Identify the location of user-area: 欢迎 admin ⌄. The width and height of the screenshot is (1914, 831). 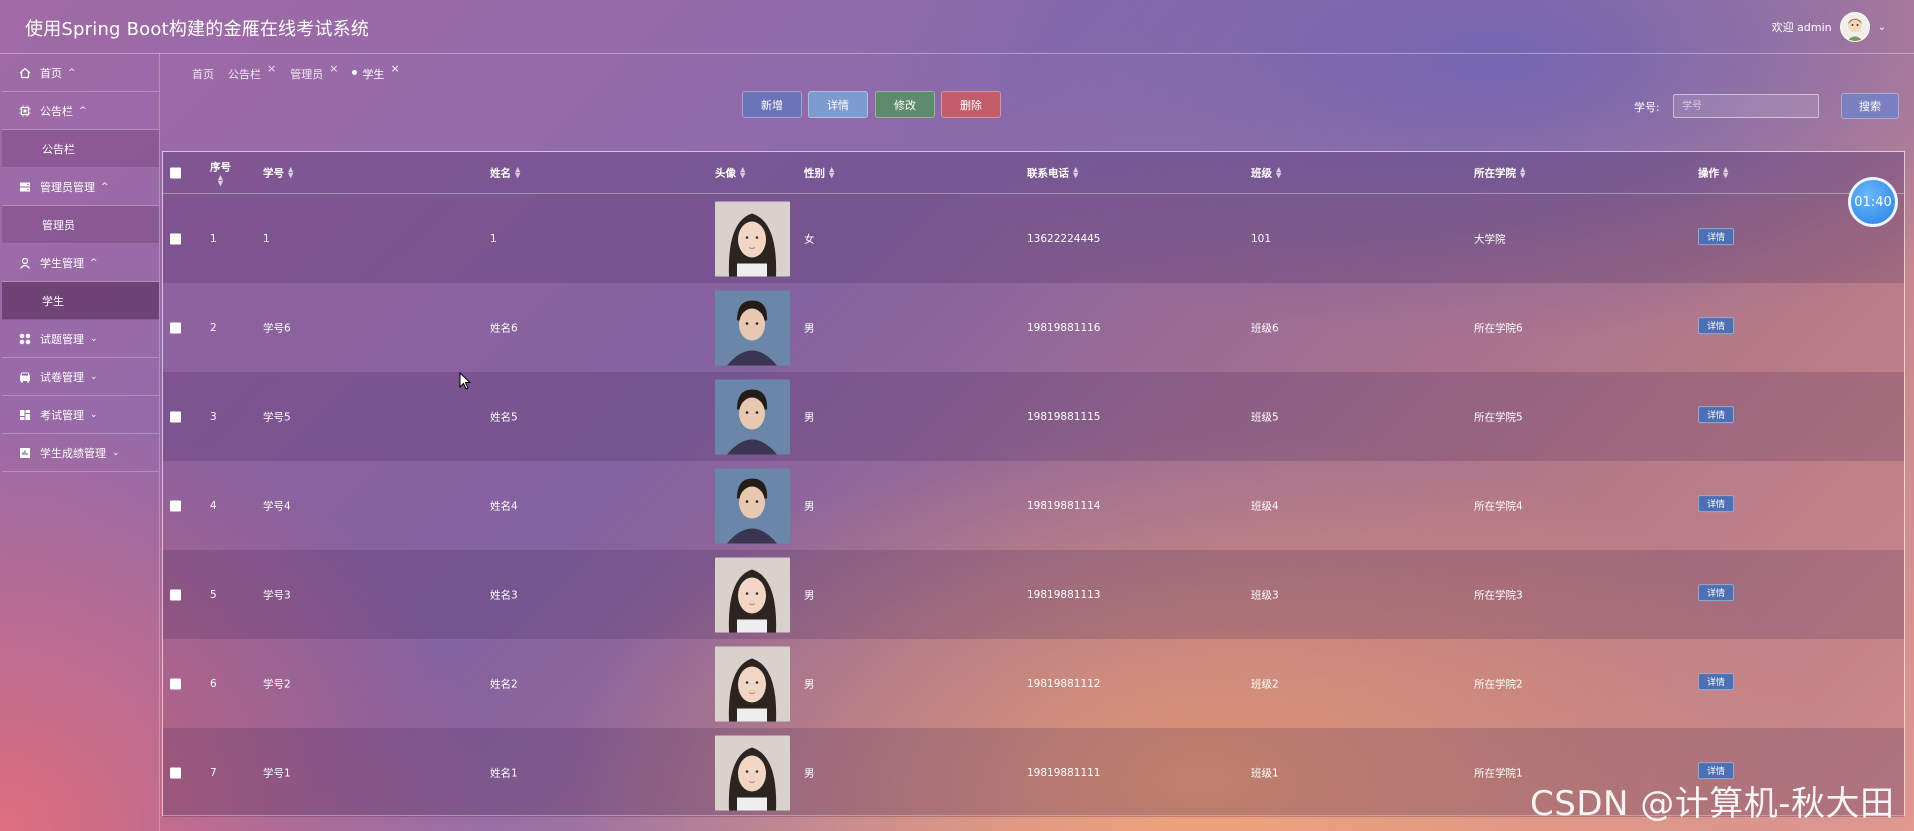
(1829, 27).